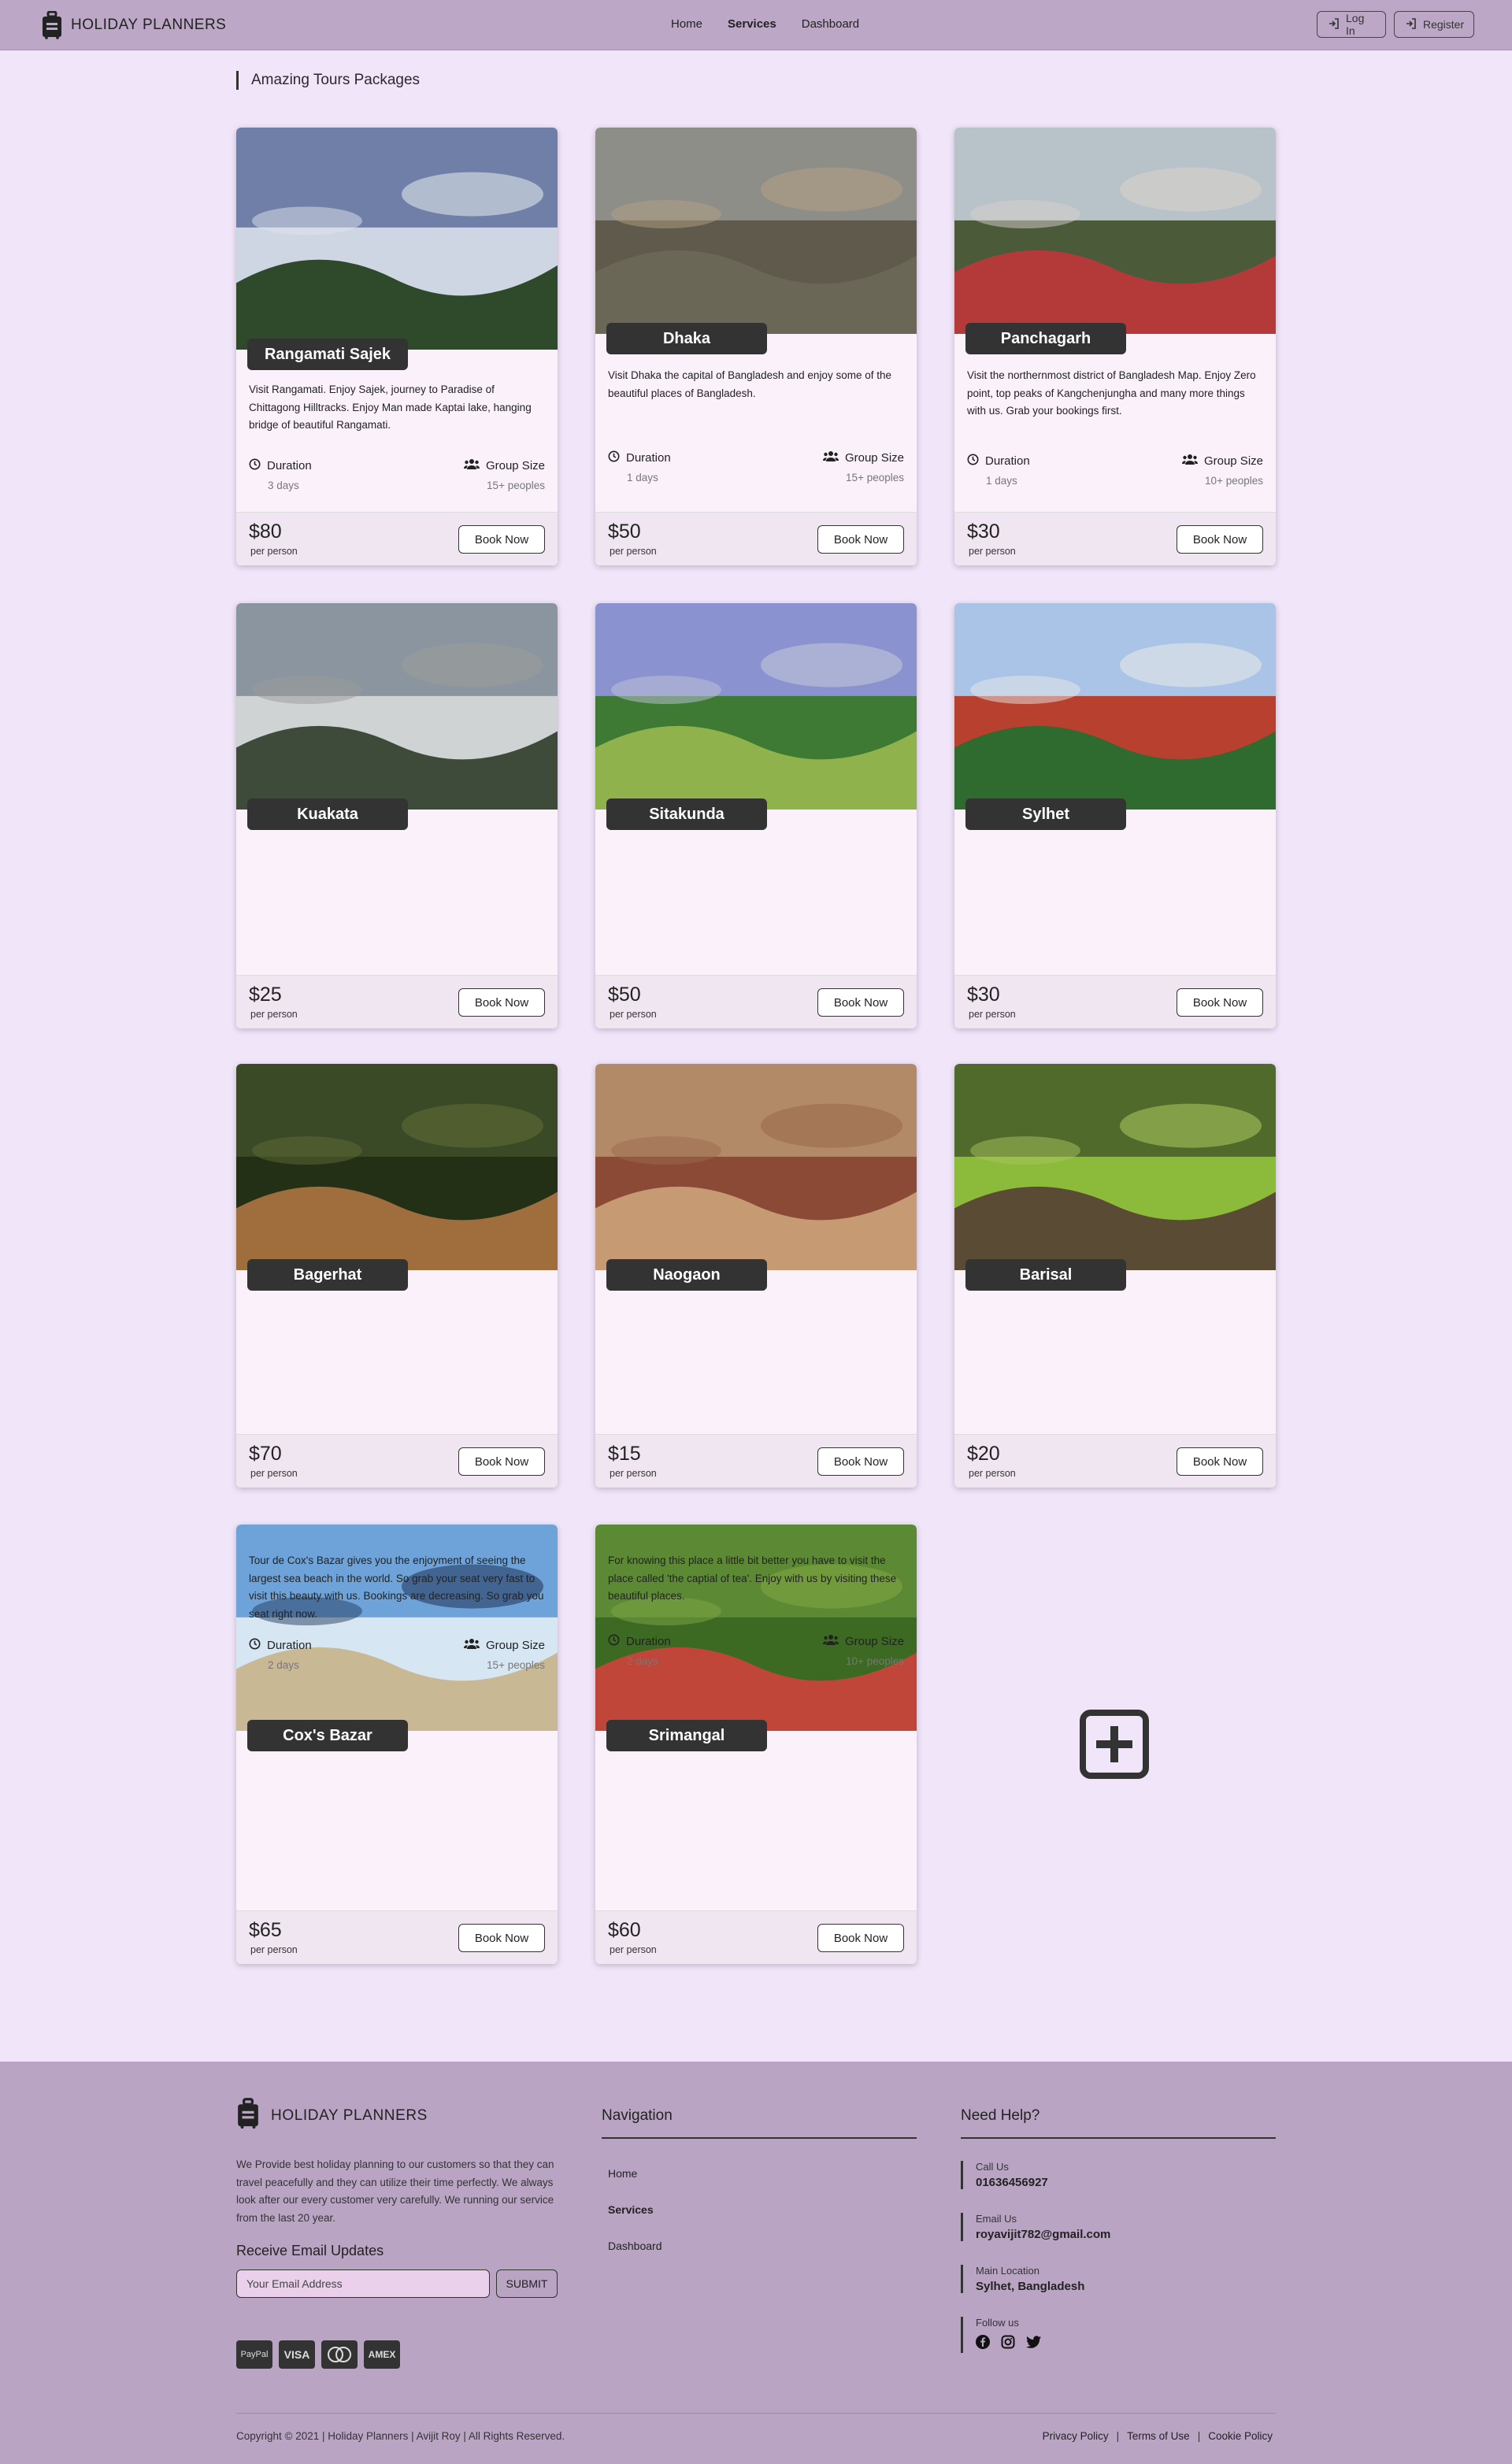  Describe the element at coordinates (1355, 24) in the screenshot. I see `login-label: Log In` at that location.